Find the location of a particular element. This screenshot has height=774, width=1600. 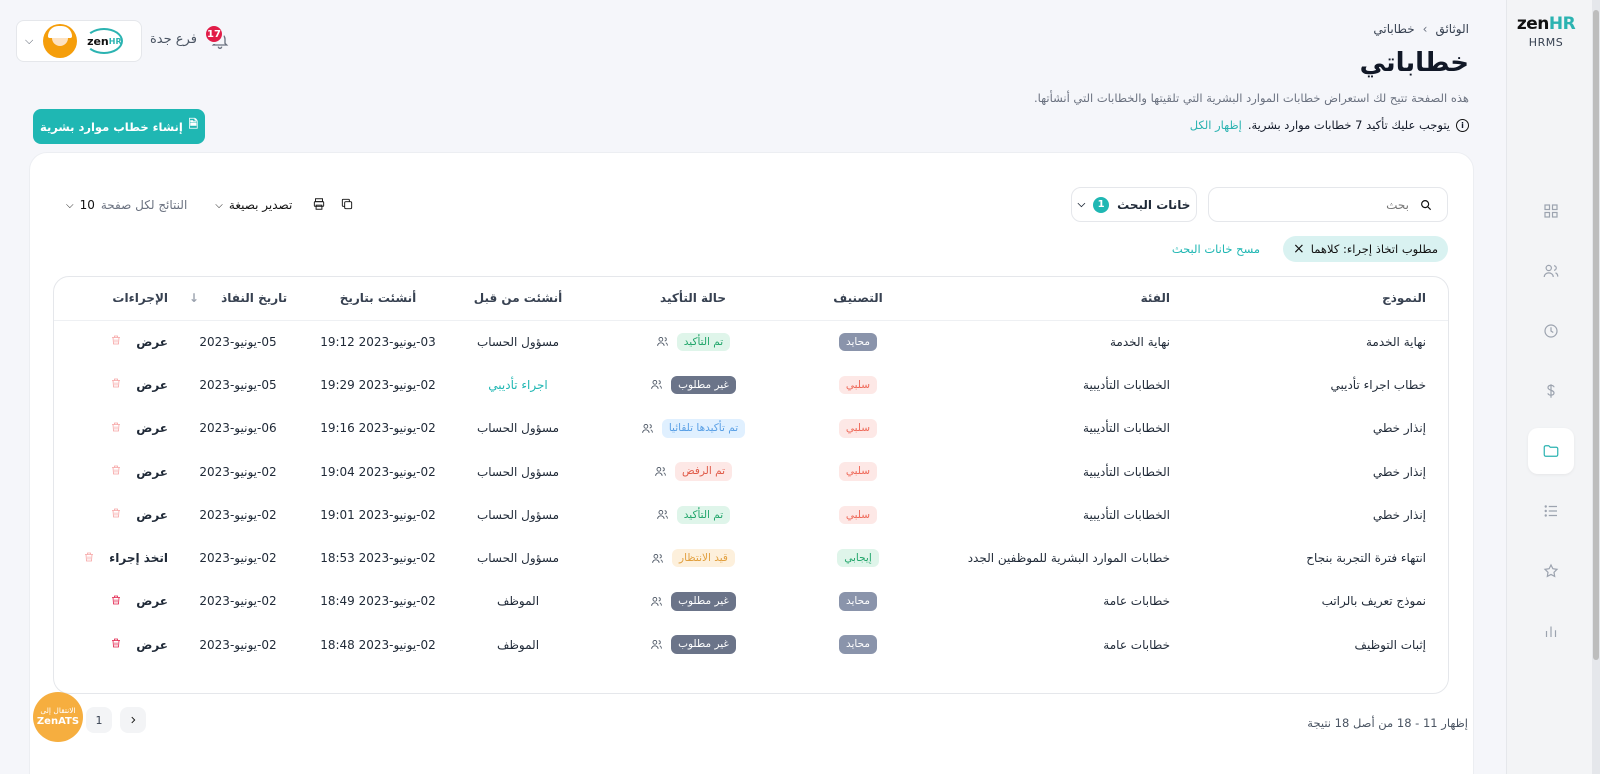

chevron-down-icon: ⌵ is located at coordinates (29, 40).